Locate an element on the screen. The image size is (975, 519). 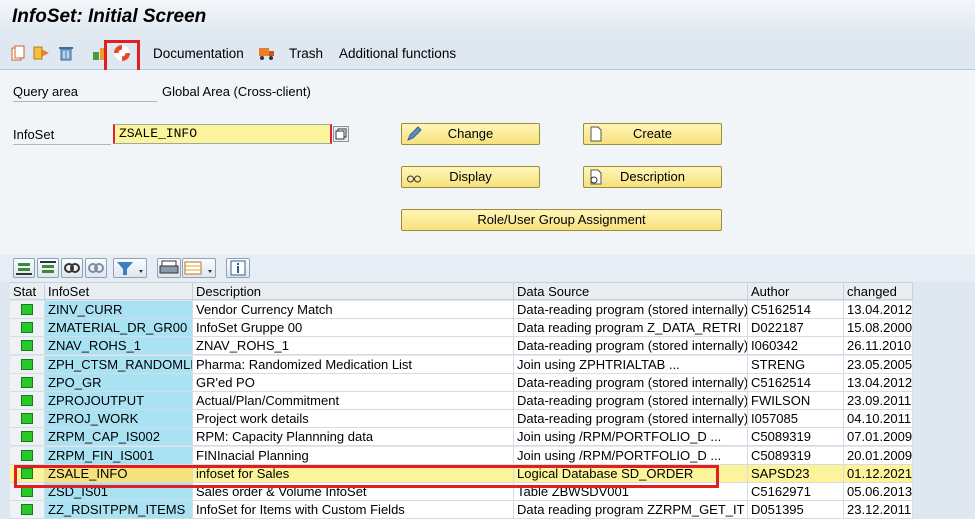
infoset-cell: ZPO_GR is located at coordinates (119, 382).